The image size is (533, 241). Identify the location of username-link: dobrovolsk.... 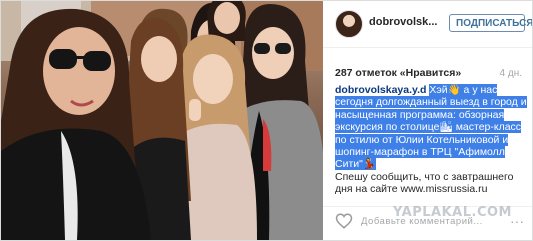
(403, 22).